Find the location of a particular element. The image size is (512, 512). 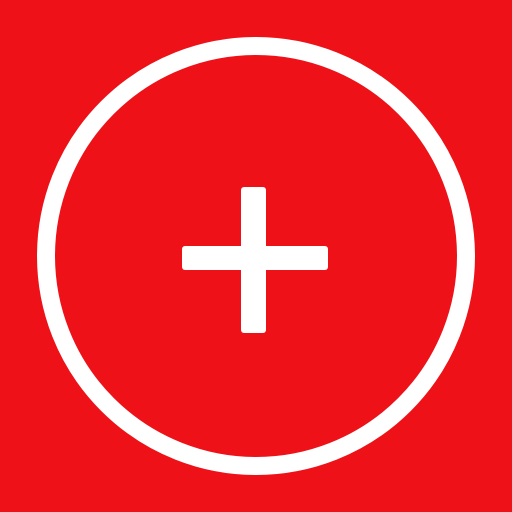

plus-horizontal-bar is located at coordinates (255, 258).